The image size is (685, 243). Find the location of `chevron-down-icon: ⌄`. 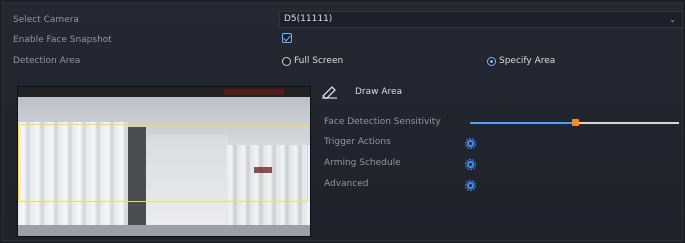

chevron-down-icon: ⌄ is located at coordinates (672, 19).